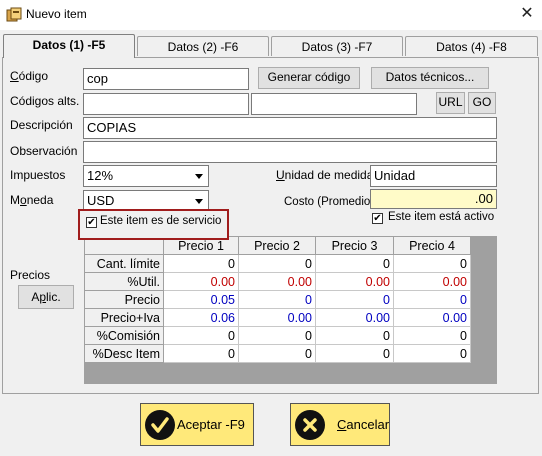  Describe the element at coordinates (44, 151) in the screenshot. I see `observacion-label: Observación` at that location.